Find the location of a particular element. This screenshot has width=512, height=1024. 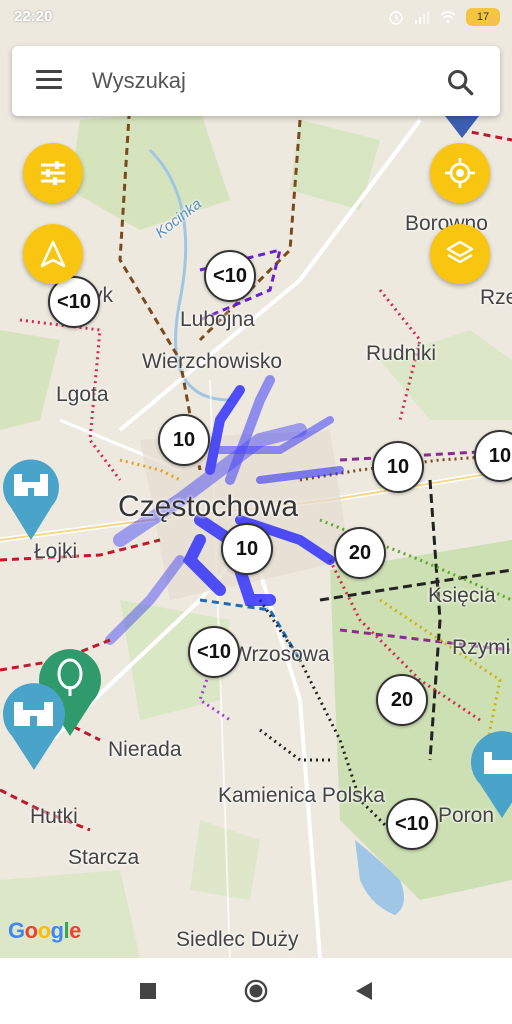

signal-icon is located at coordinates (422, 17).